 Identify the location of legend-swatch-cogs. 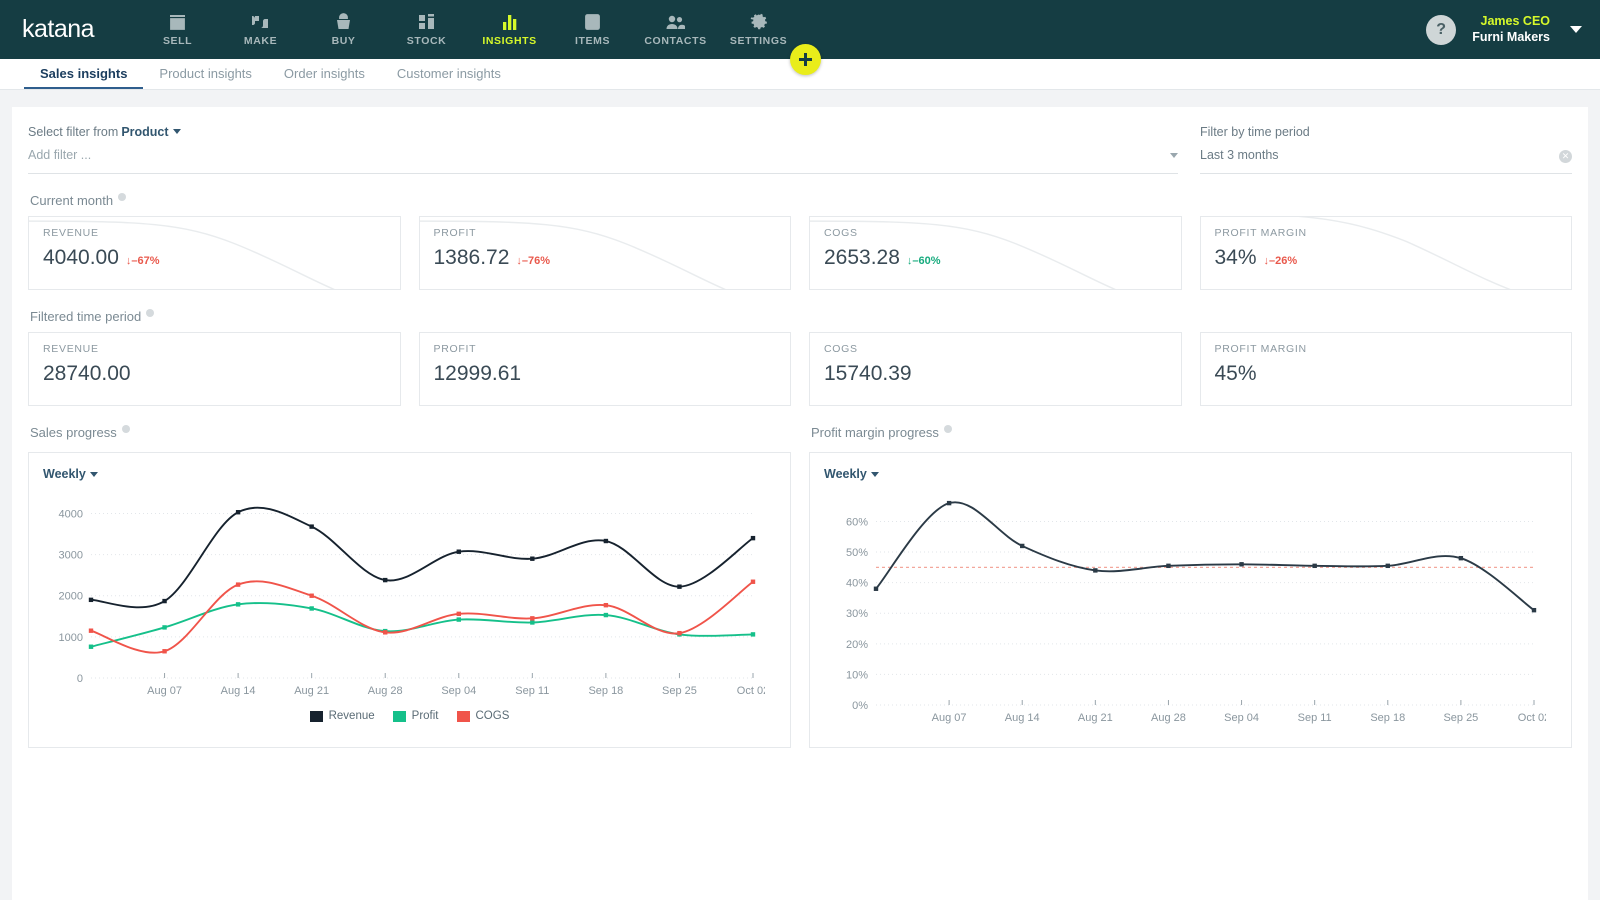
(463, 716).